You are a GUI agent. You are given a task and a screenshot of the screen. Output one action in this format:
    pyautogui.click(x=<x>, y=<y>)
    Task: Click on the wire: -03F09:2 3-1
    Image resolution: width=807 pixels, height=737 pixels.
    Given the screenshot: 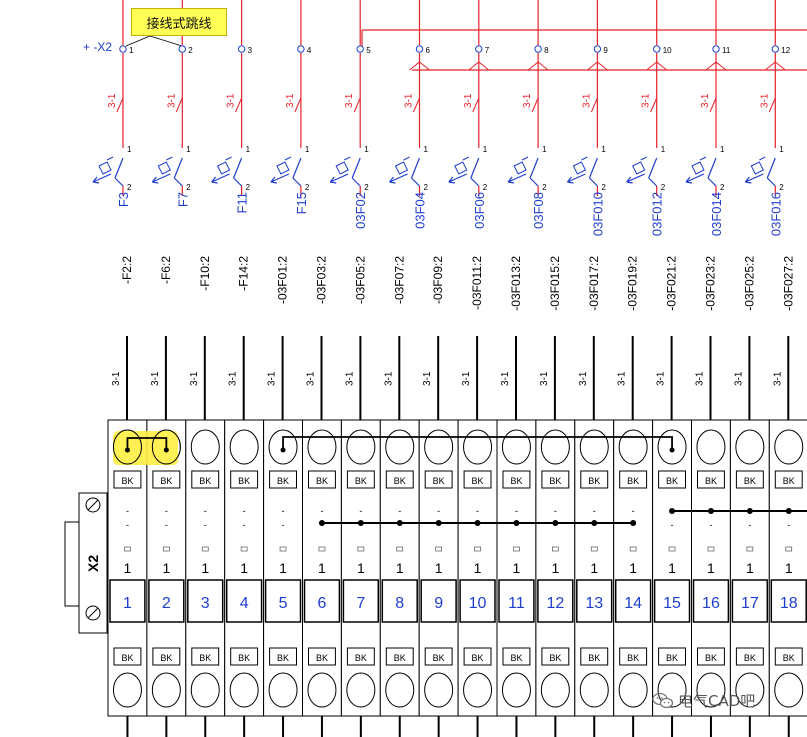 What is the action you would take?
    pyautogui.click(x=433, y=339)
    